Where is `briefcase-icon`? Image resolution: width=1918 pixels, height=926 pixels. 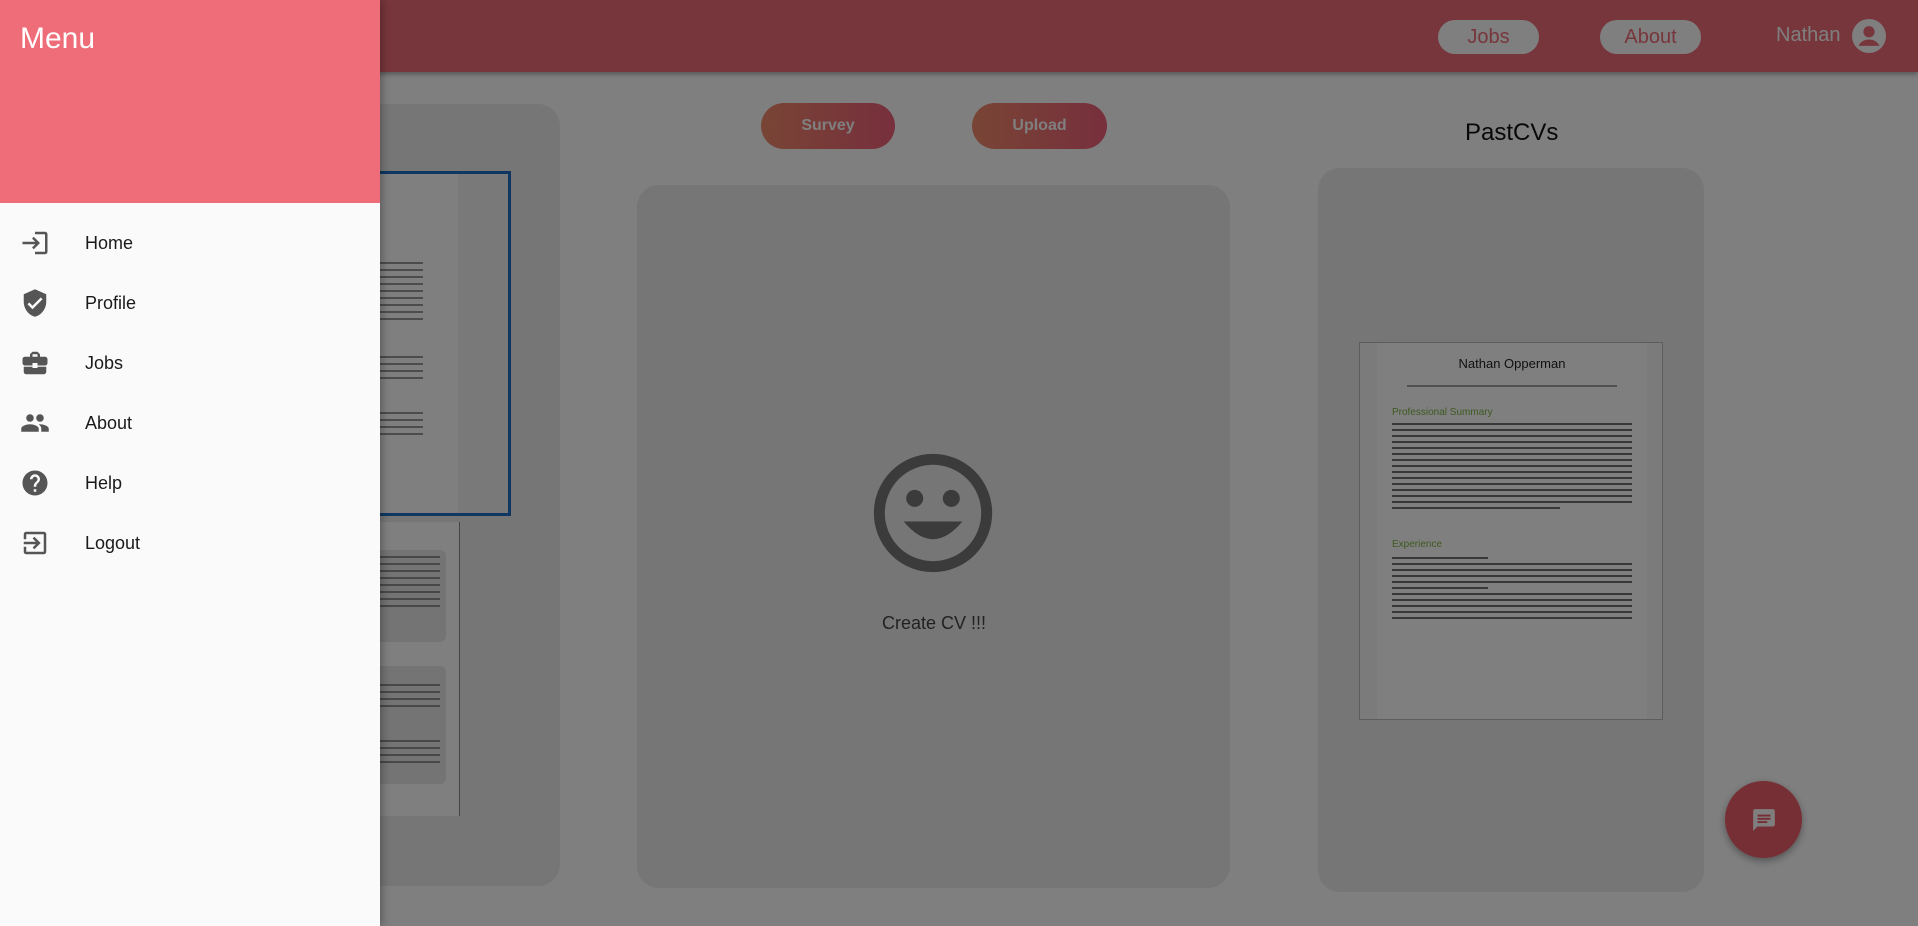 briefcase-icon is located at coordinates (35, 363).